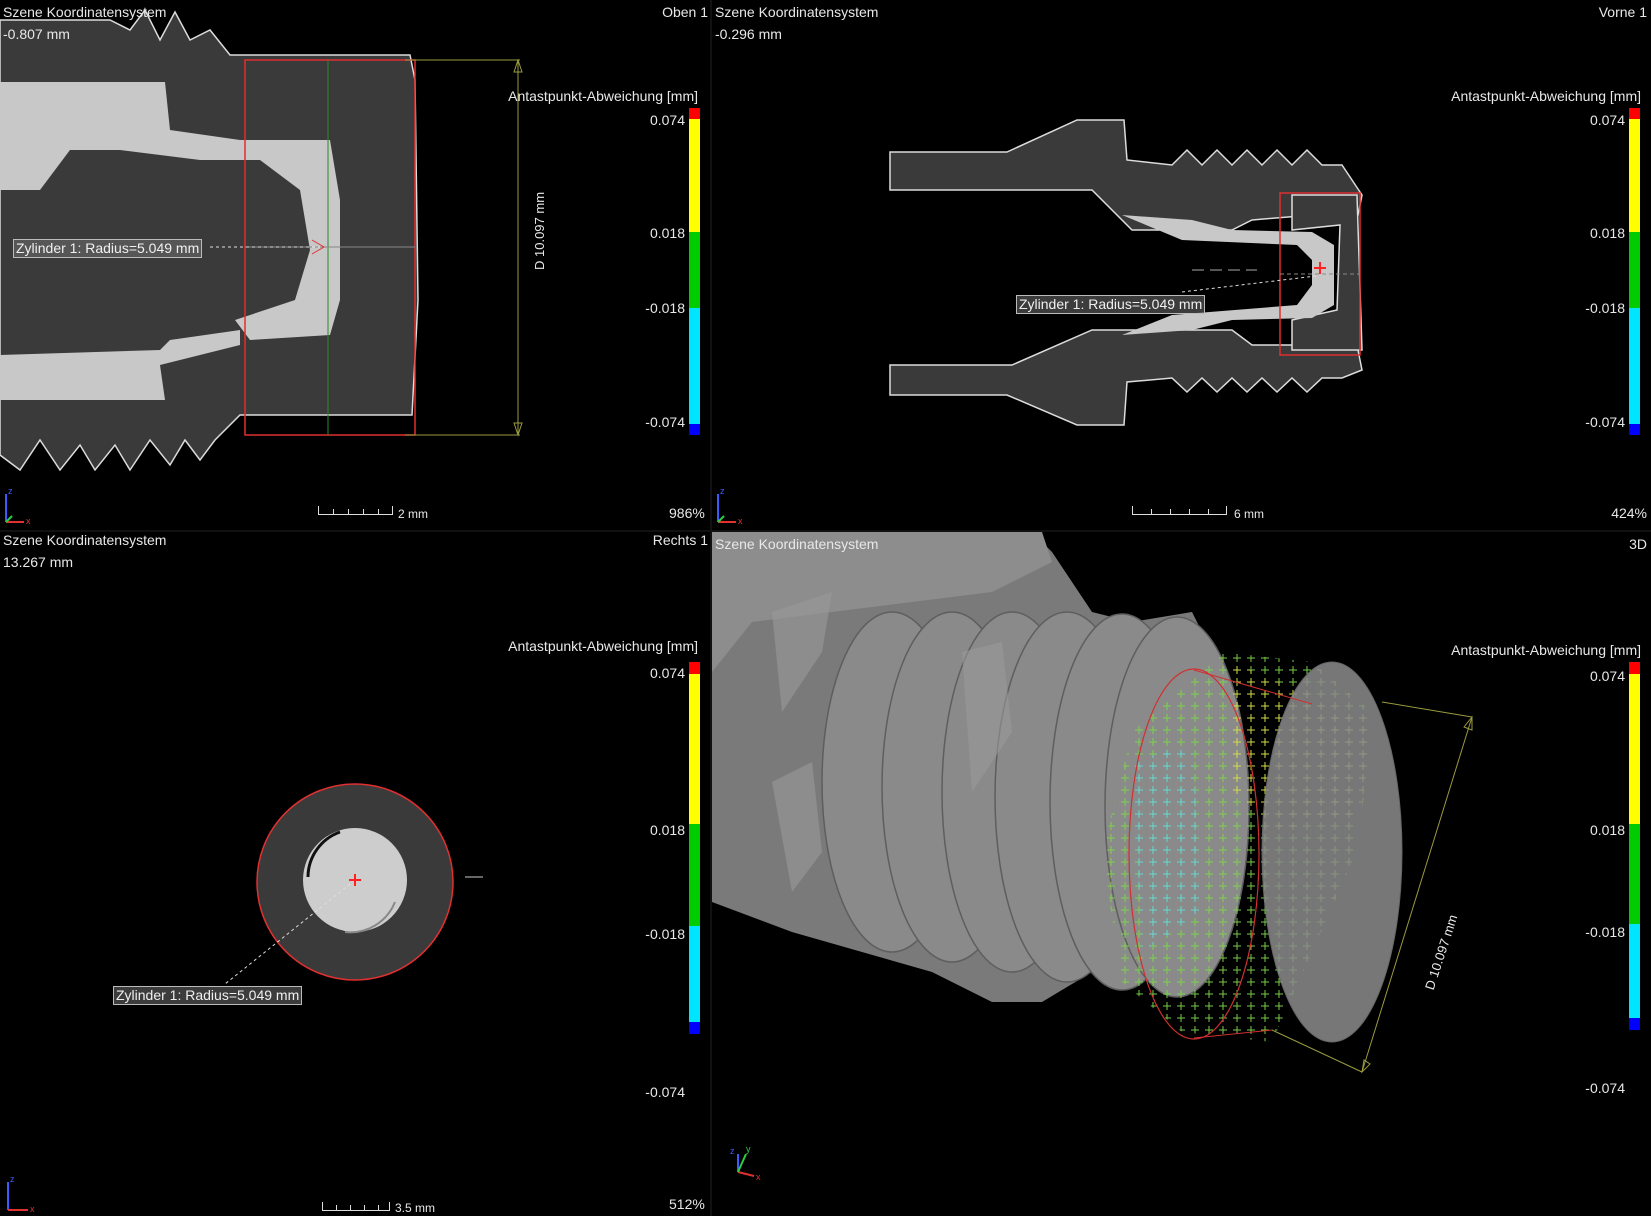 The height and width of the screenshot is (1216, 1651). Describe the element at coordinates (711, 608) in the screenshot. I see `viewport-divider-vertical` at that location.